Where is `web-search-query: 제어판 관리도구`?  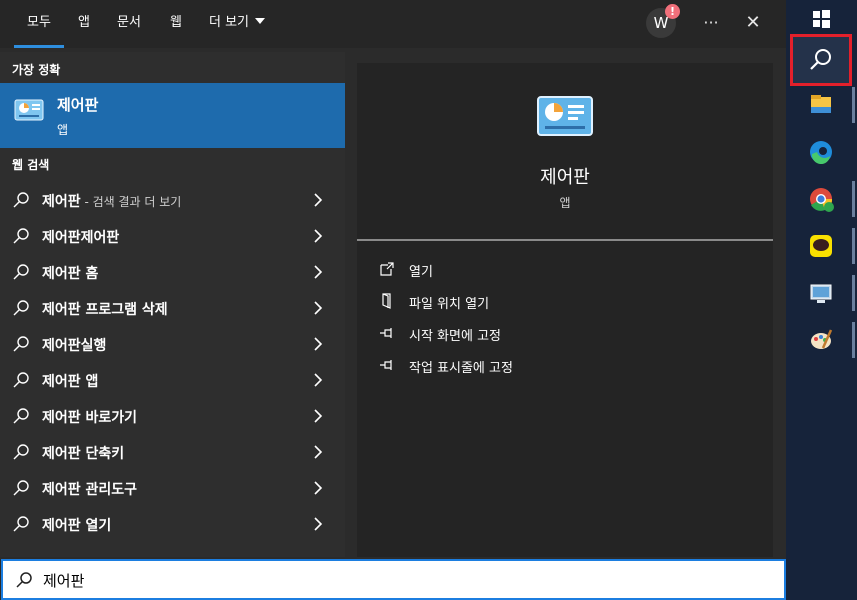
web-search-query: 제어판 관리도구 is located at coordinates (90, 490).